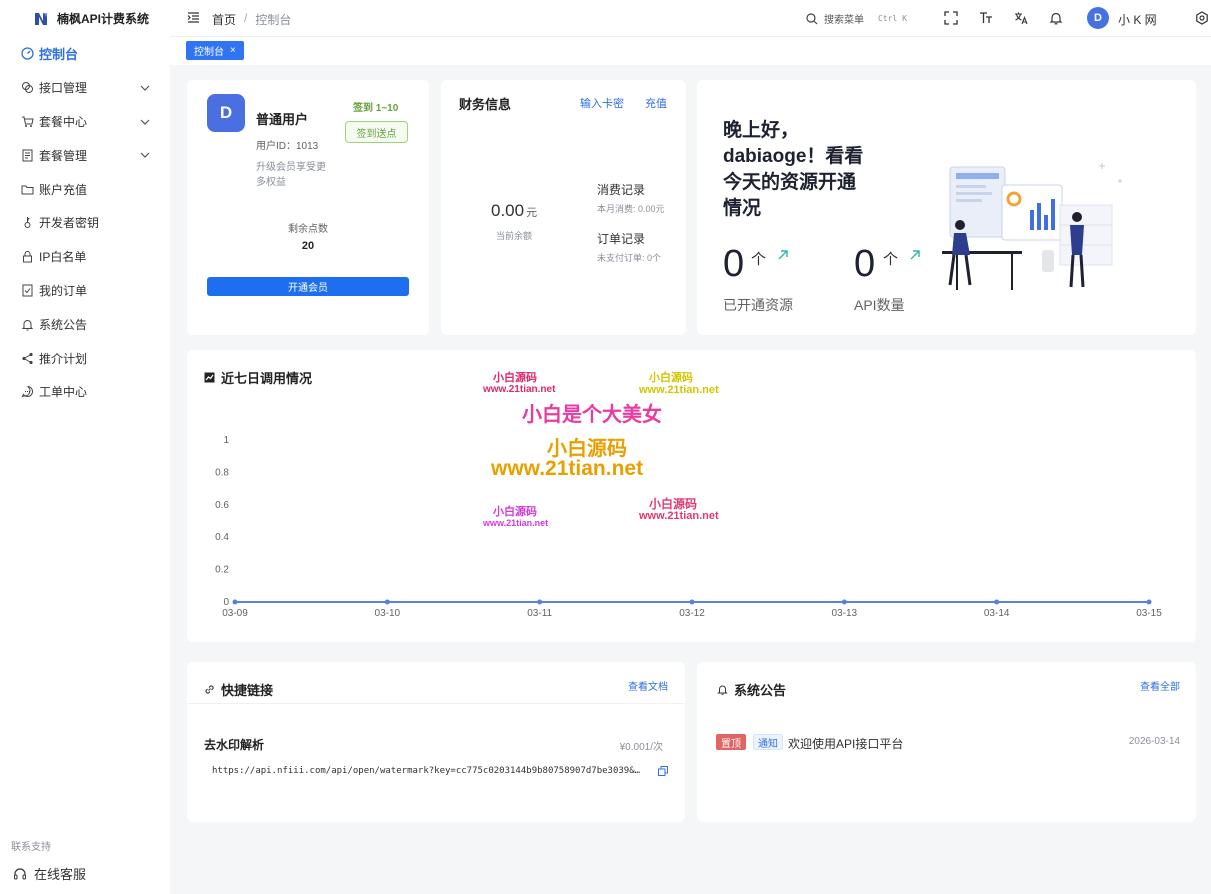 This screenshot has height=894, width=1211. Describe the element at coordinates (222, 505) in the screenshot. I see `y-tick-label: 0.6` at that location.